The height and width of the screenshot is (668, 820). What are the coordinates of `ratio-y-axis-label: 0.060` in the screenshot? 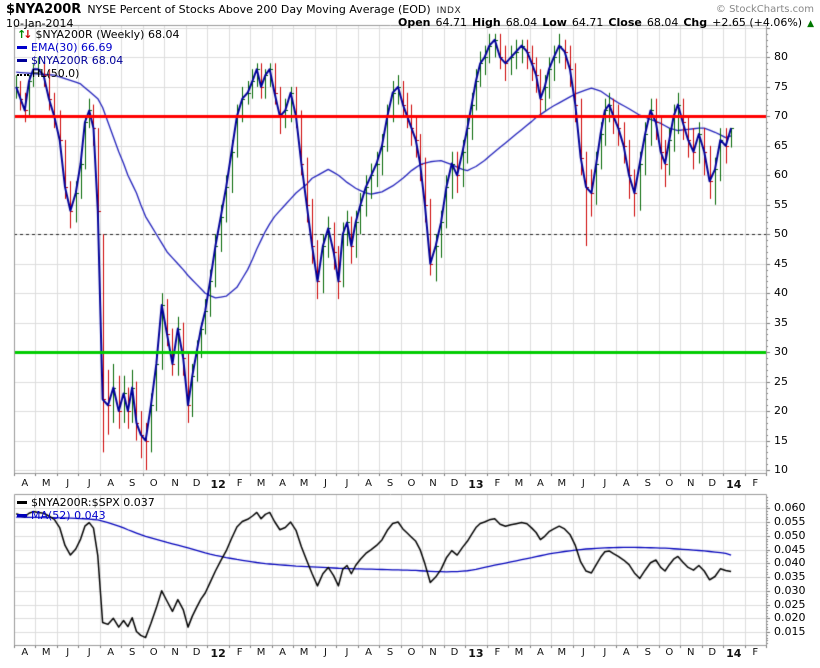 It's located at (790, 507).